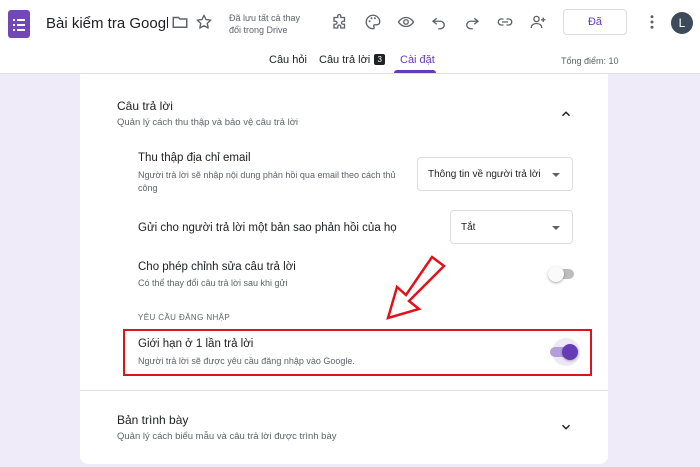 The height and width of the screenshot is (467, 700). I want to click on save-status: Đã lưu tất cả thay đổi trong Drive, so click(265, 24).